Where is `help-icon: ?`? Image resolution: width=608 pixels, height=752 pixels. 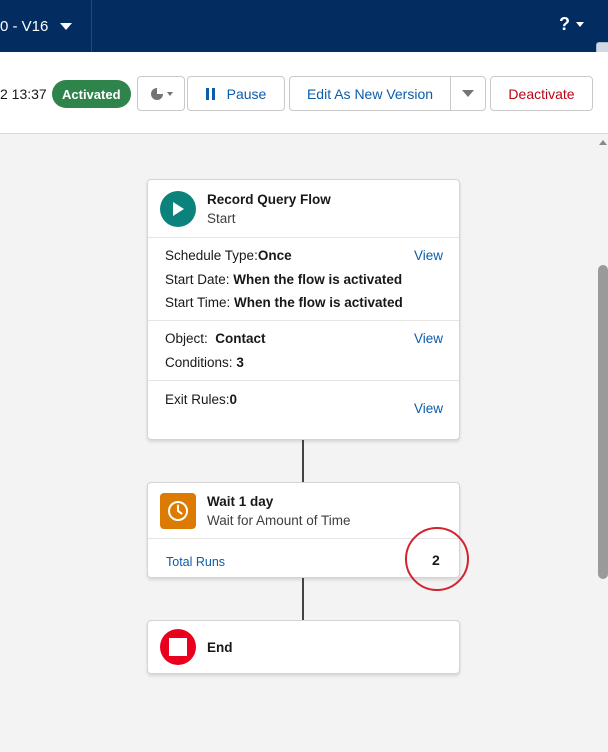
help-icon: ? is located at coordinates (564, 24).